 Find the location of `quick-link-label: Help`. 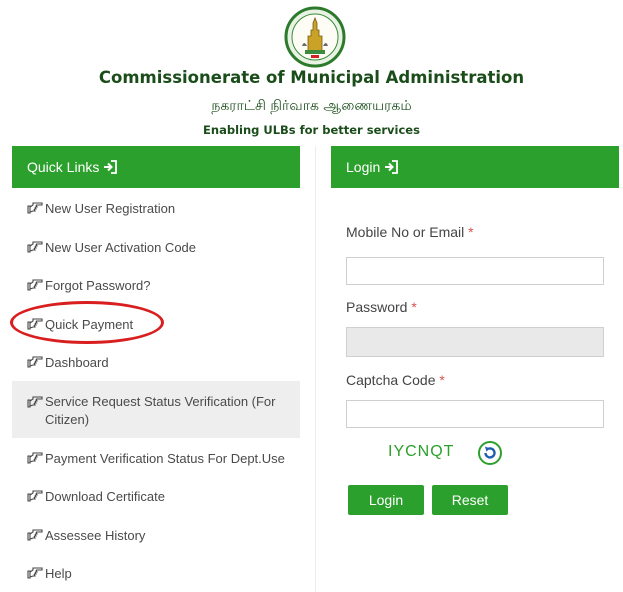

quick-link-label: Help is located at coordinates (58, 573).